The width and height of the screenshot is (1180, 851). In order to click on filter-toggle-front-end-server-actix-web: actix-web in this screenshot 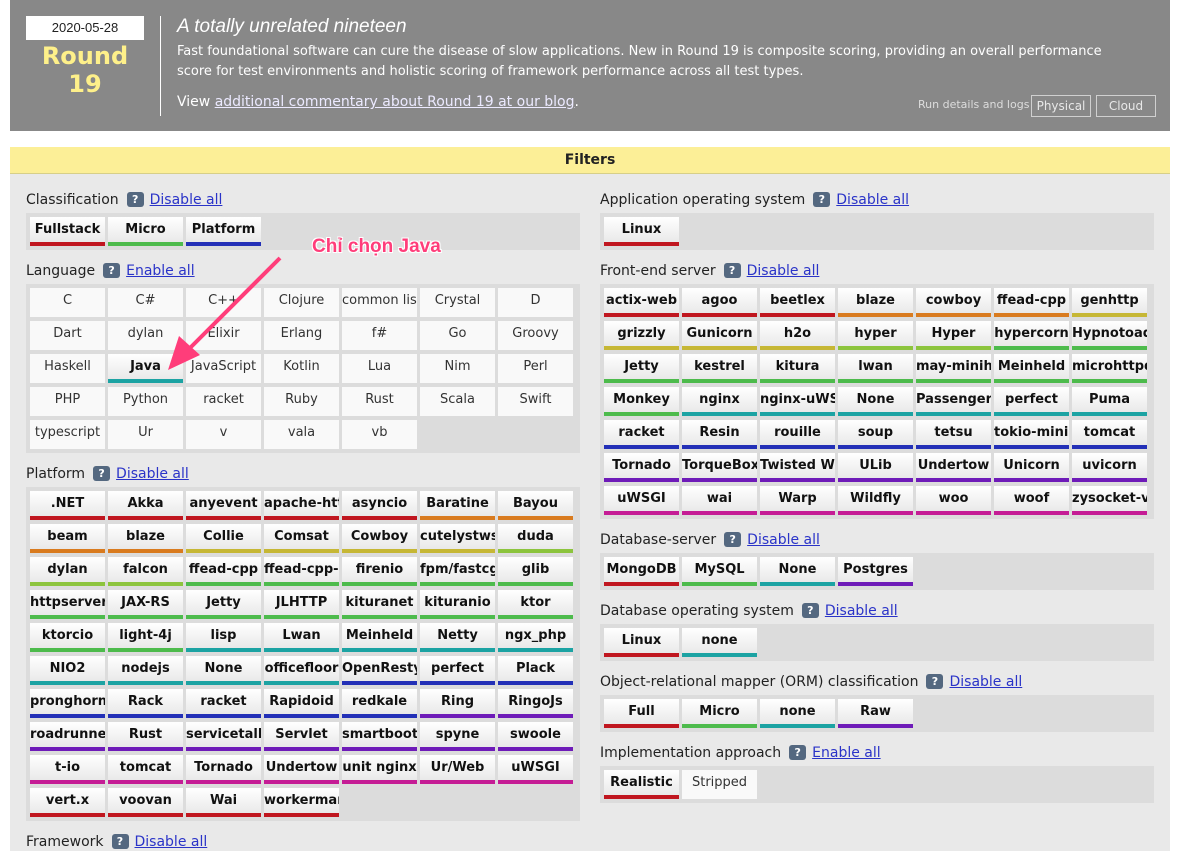, I will do `click(641, 302)`.